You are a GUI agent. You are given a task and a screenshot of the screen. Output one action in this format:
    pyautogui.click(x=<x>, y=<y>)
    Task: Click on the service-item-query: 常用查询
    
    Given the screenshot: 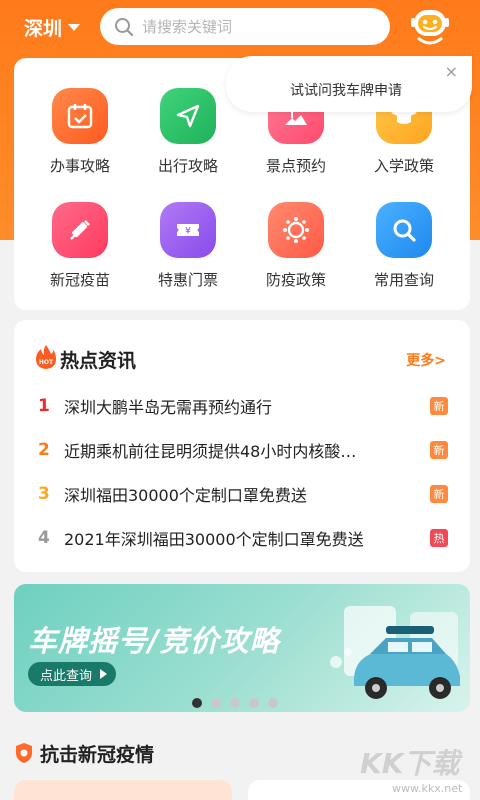 What is the action you would take?
    pyautogui.click(x=404, y=246)
    